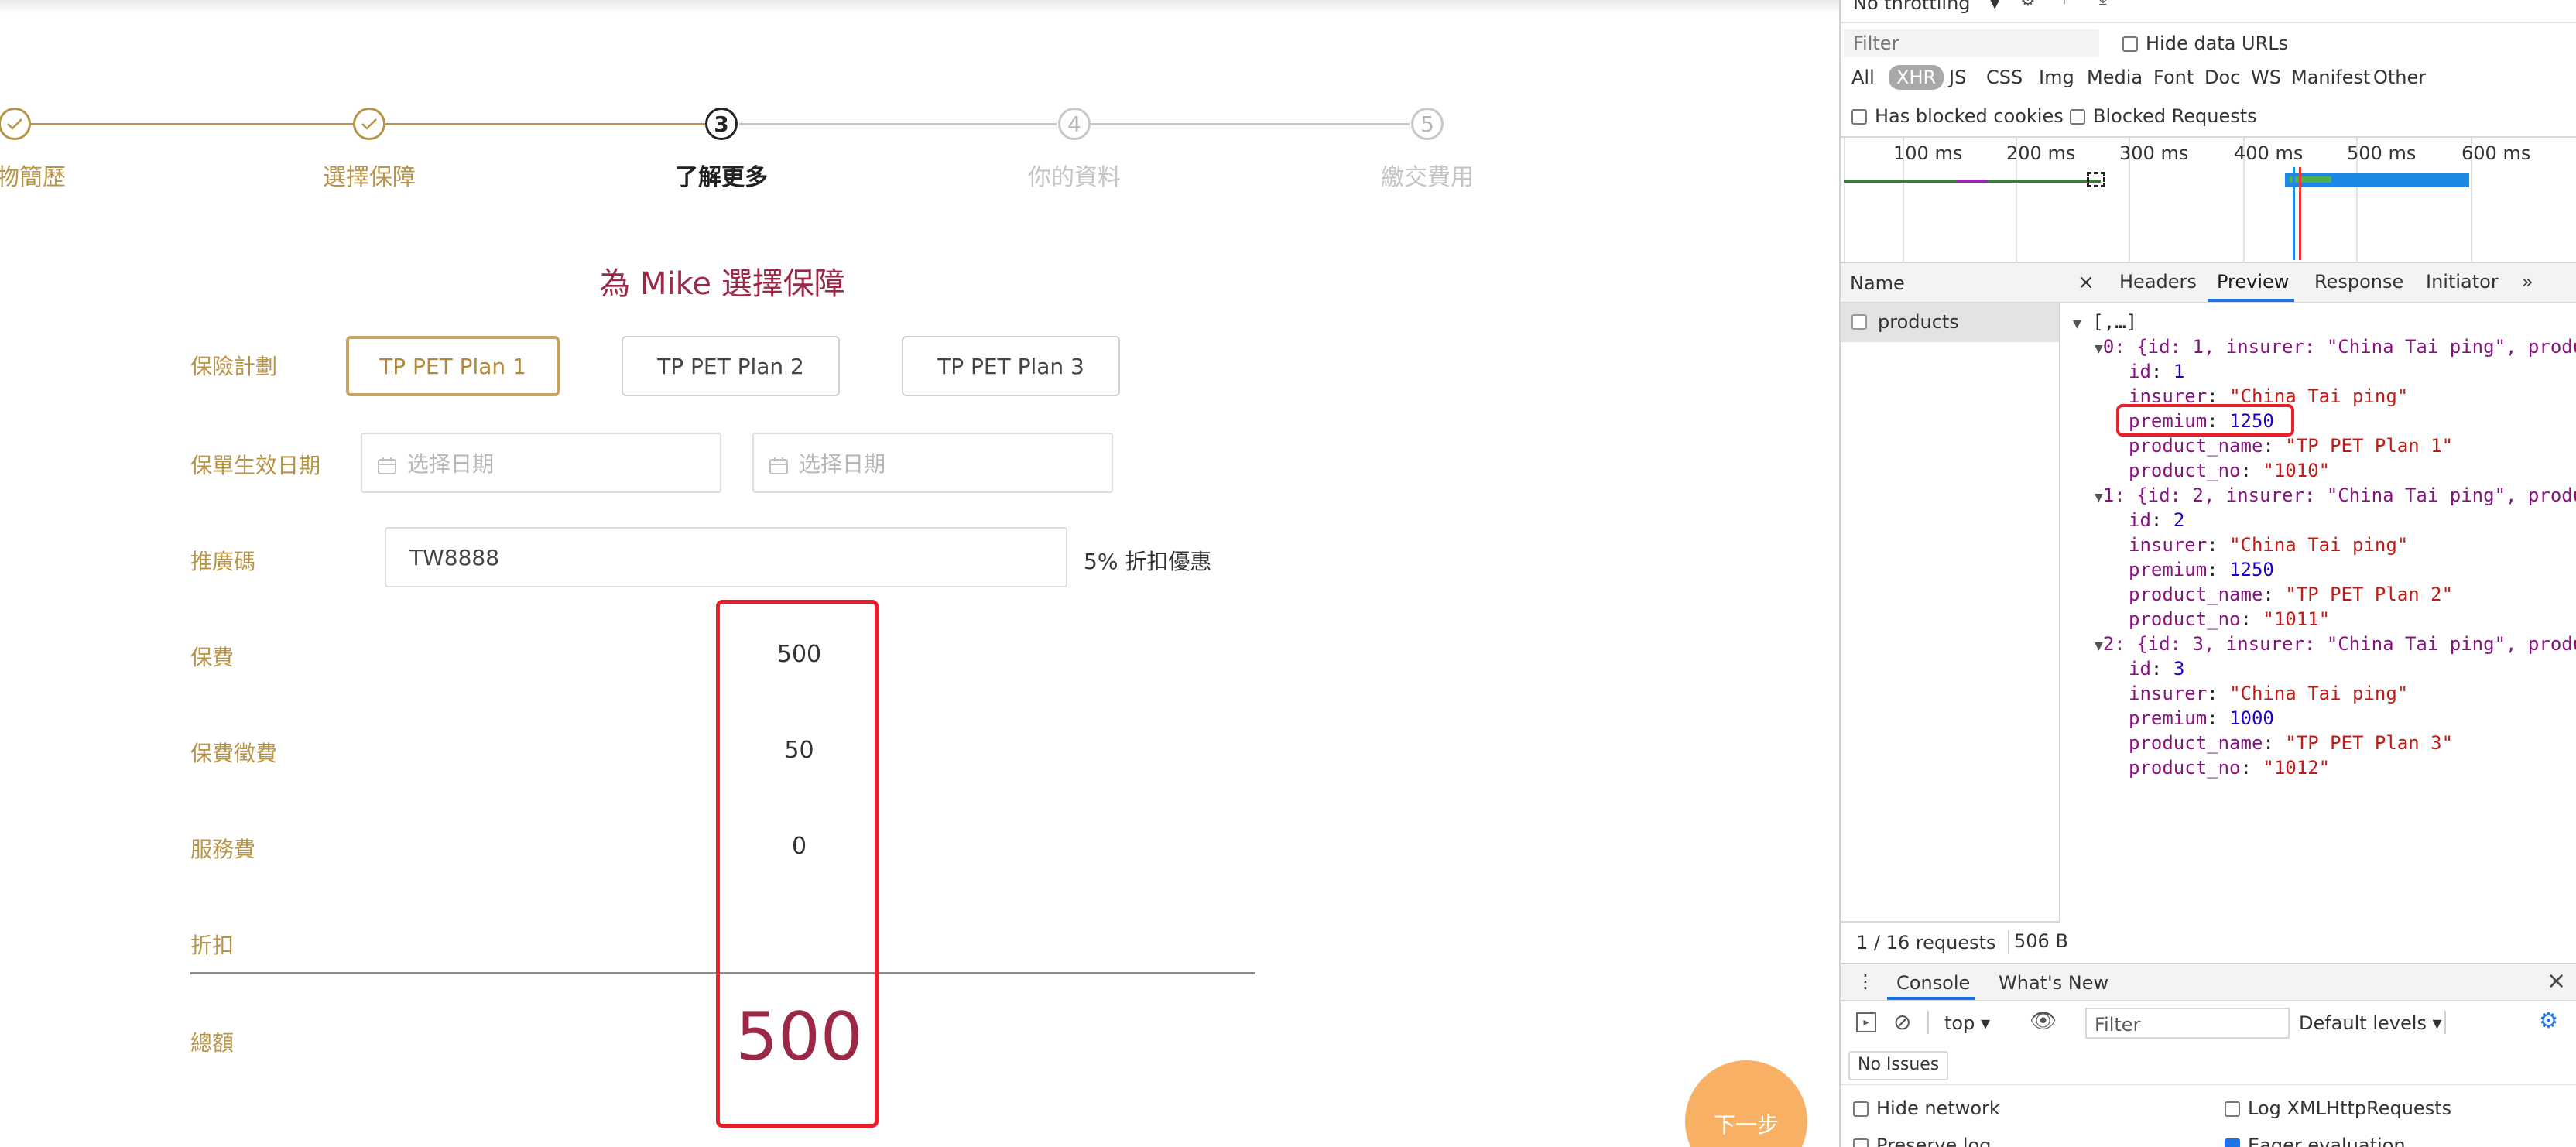 The image size is (2576, 1147). I want to click on step-5-number: 5, so click(1427, 124).